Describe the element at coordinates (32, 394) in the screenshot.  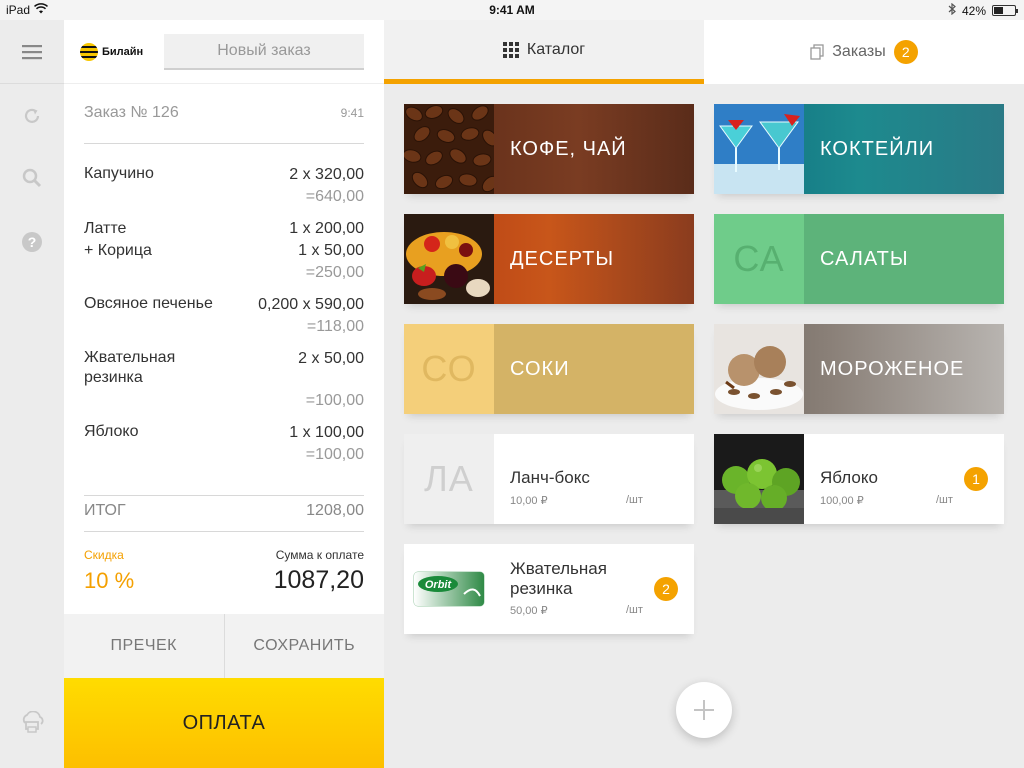
I see `left-rail: ?` at that location.